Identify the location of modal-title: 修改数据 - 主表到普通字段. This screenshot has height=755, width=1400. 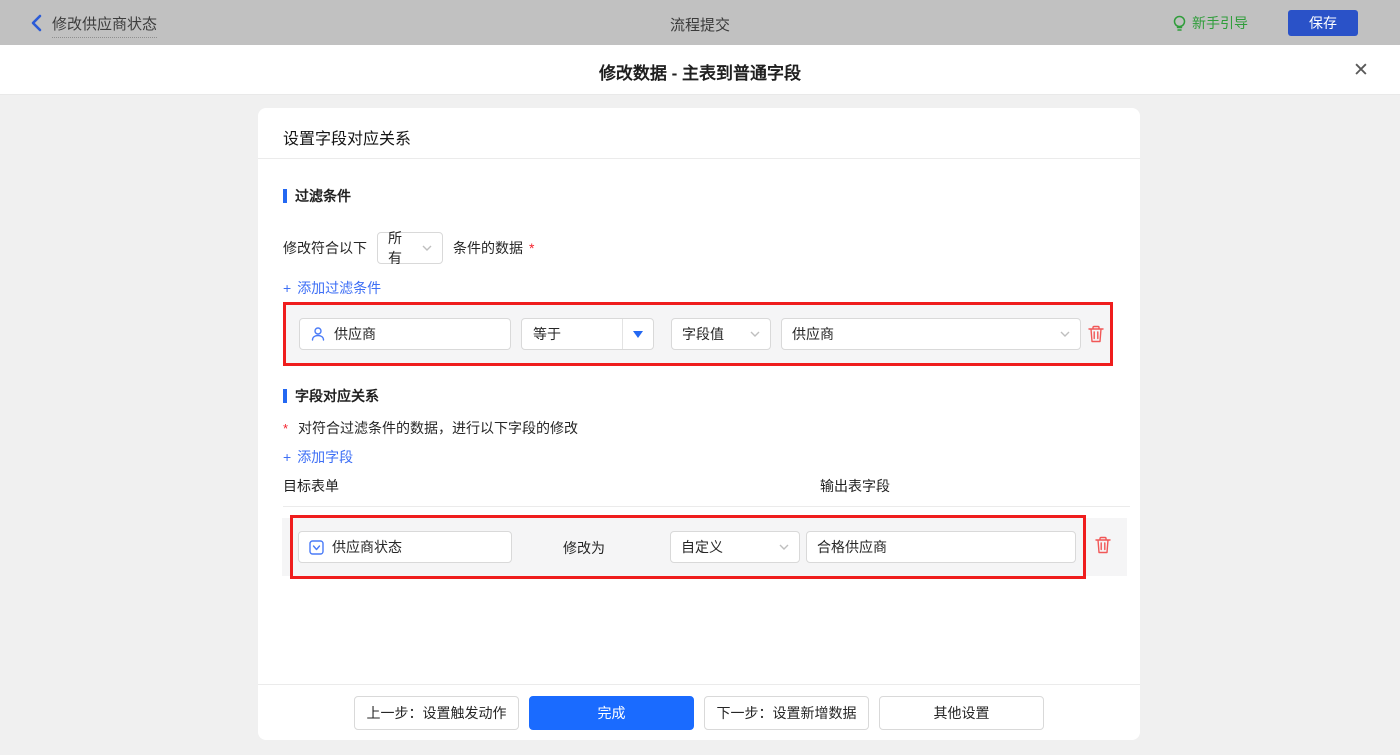
(700, 73).